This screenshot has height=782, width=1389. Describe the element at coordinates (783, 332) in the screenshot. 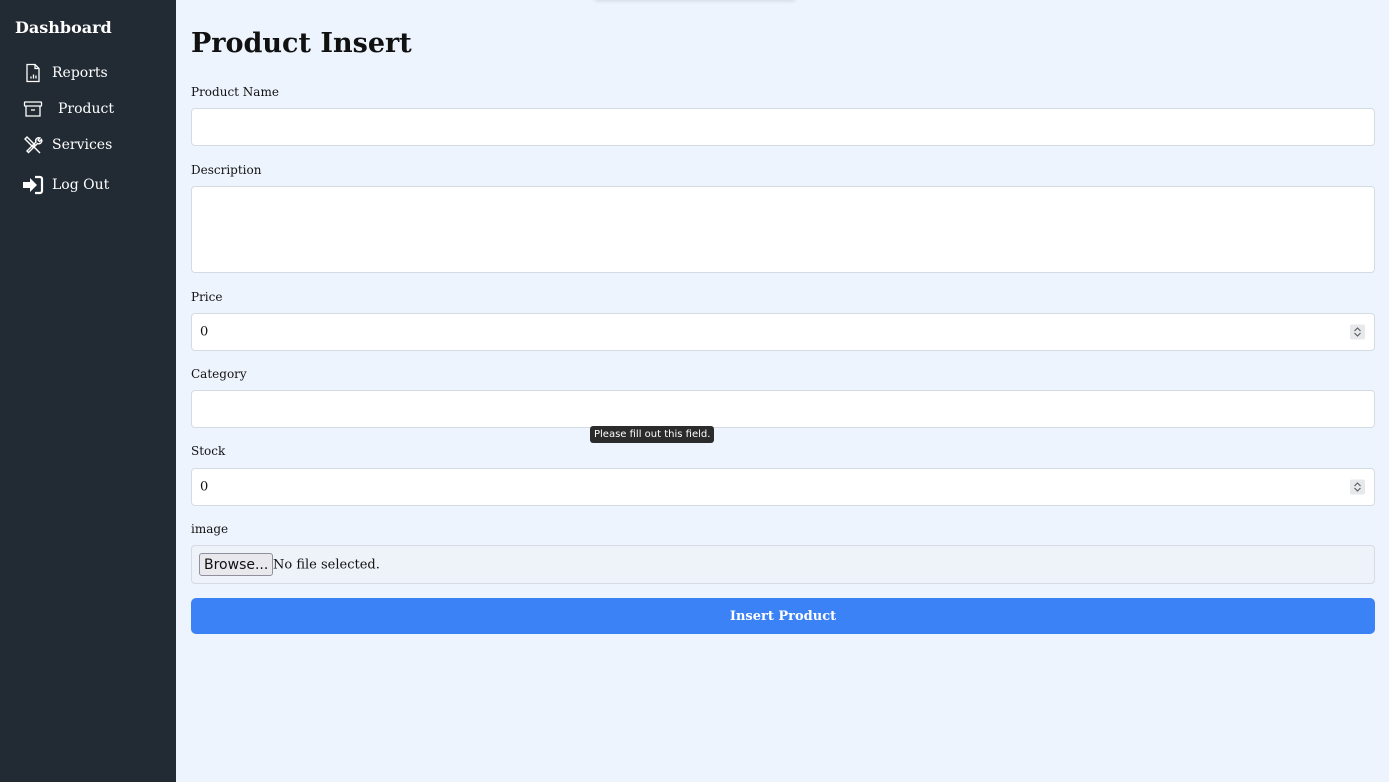

I see `price-input: 0` at that location.